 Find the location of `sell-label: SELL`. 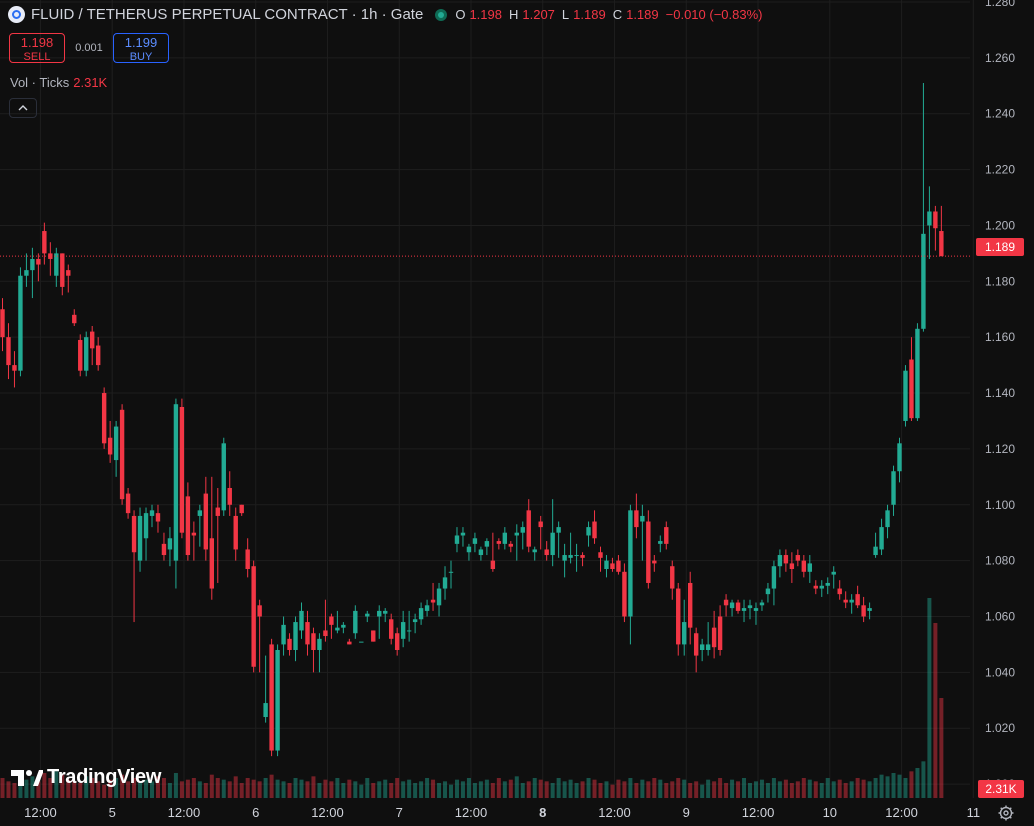

sell-label: SELL is located at coordinates (37, 57).